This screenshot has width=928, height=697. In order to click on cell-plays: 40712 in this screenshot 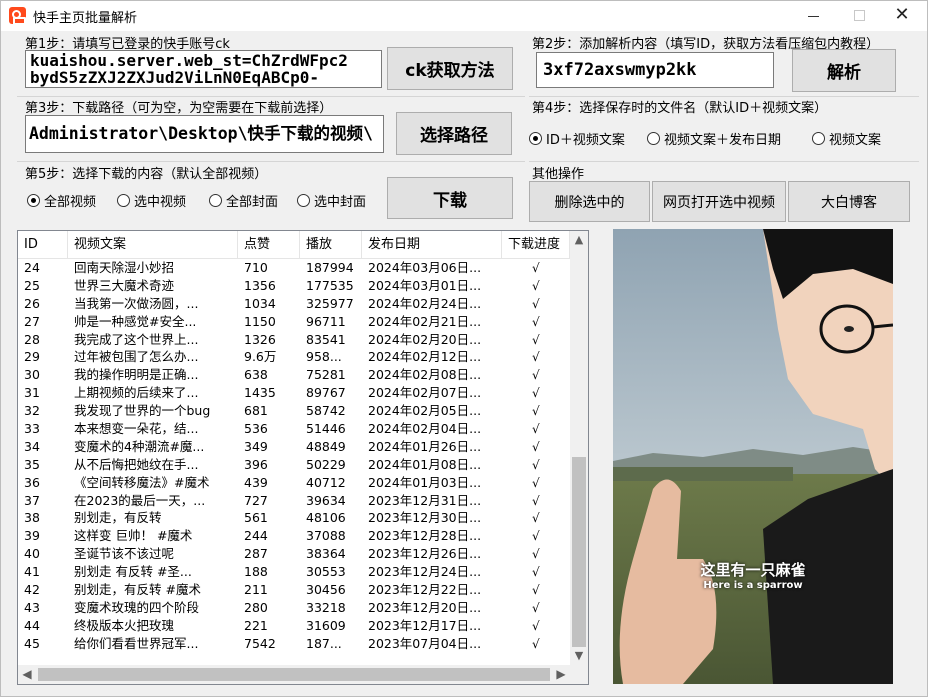, I will do `click(326, 482)`.